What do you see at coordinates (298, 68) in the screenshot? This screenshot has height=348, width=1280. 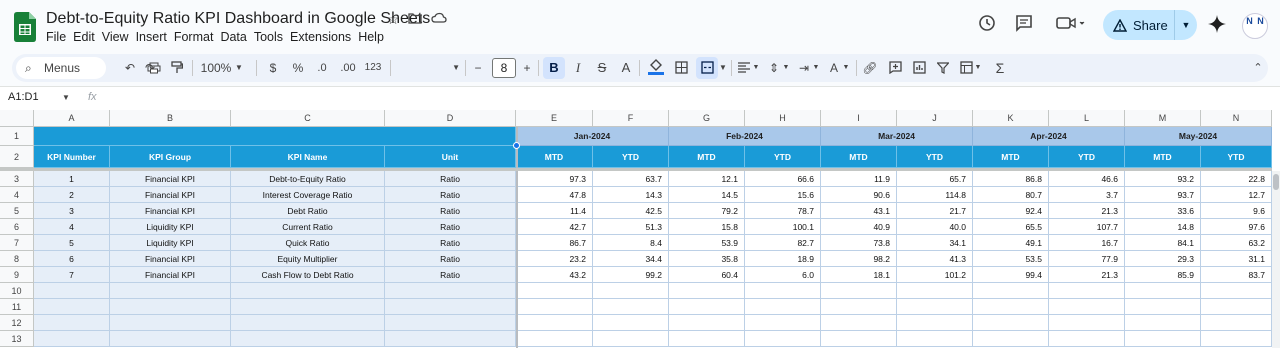 I see `percent-format-button: %` at bounding box center [298, 68].